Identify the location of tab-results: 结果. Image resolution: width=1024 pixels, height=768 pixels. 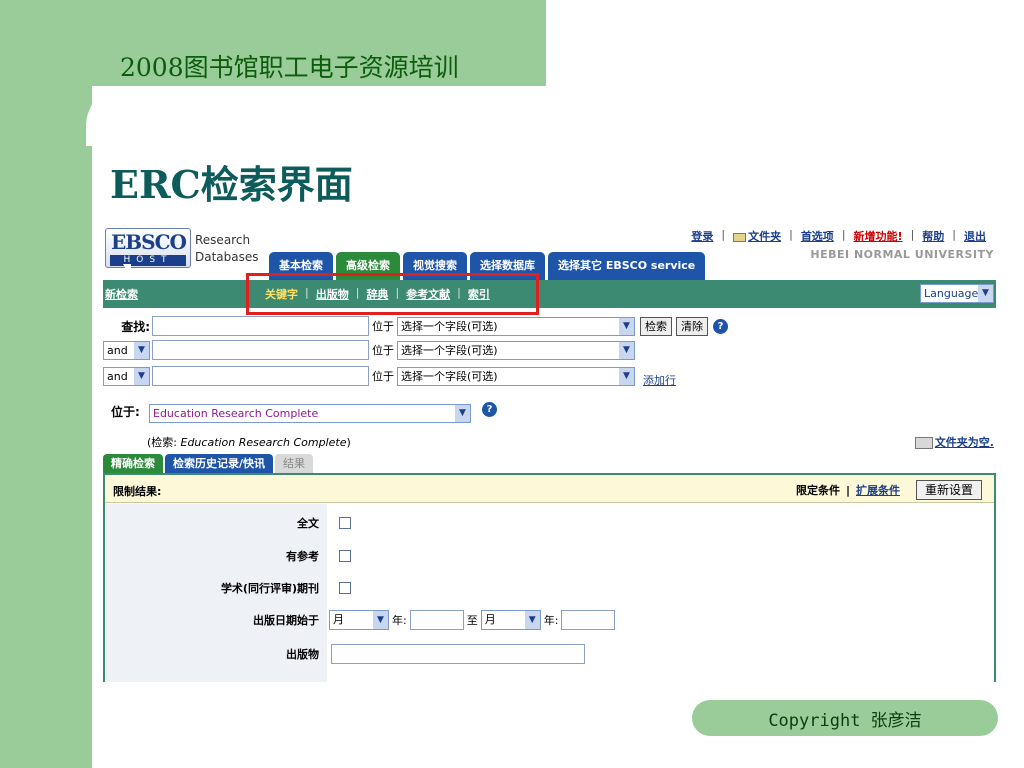
(294, 463).